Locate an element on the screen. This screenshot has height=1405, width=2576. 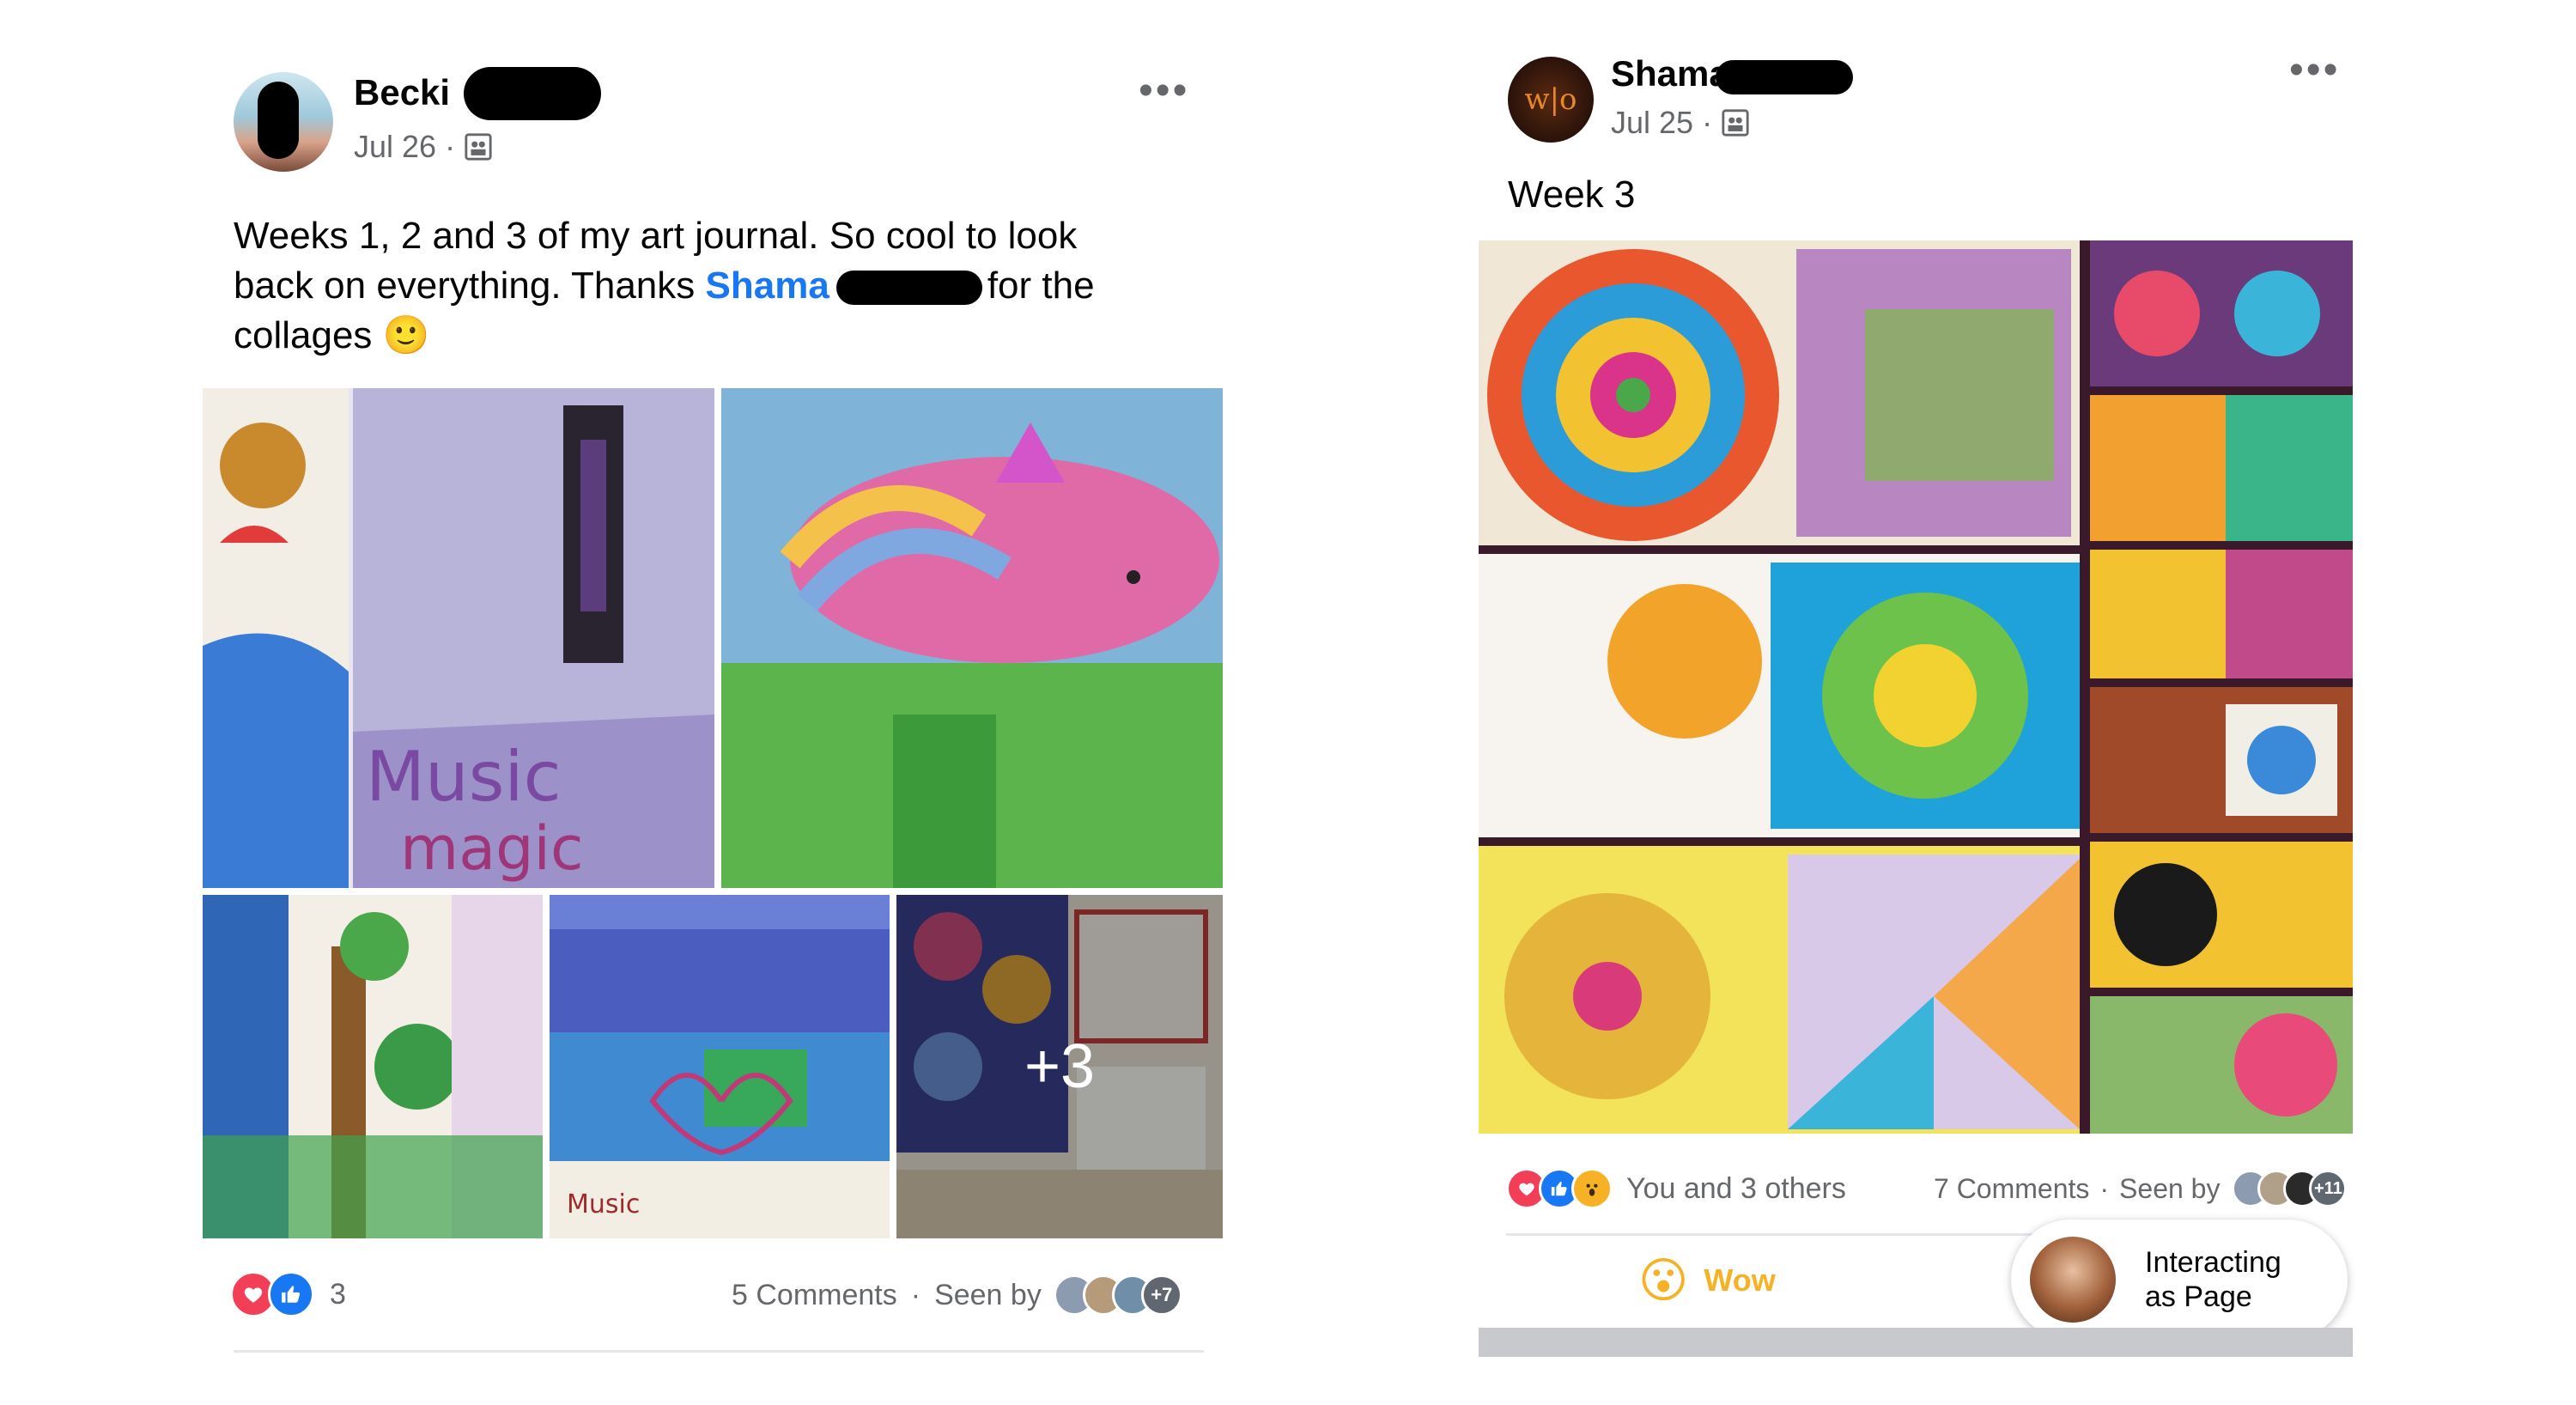
comments-count: 7 Comments is located at coordinates (2011, 1189).